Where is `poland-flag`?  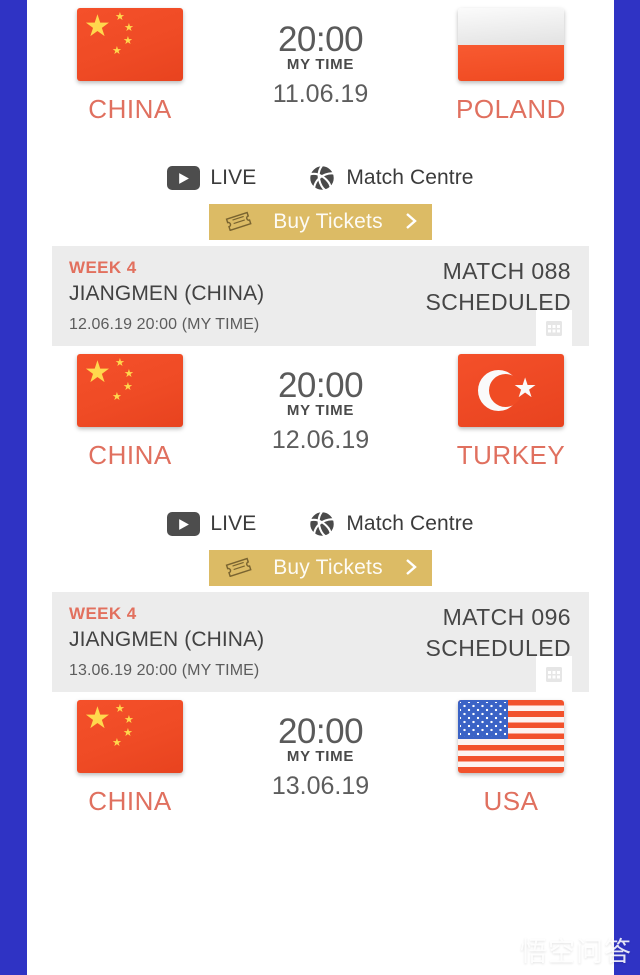 poland-flag is located at coordinates (511, 44).